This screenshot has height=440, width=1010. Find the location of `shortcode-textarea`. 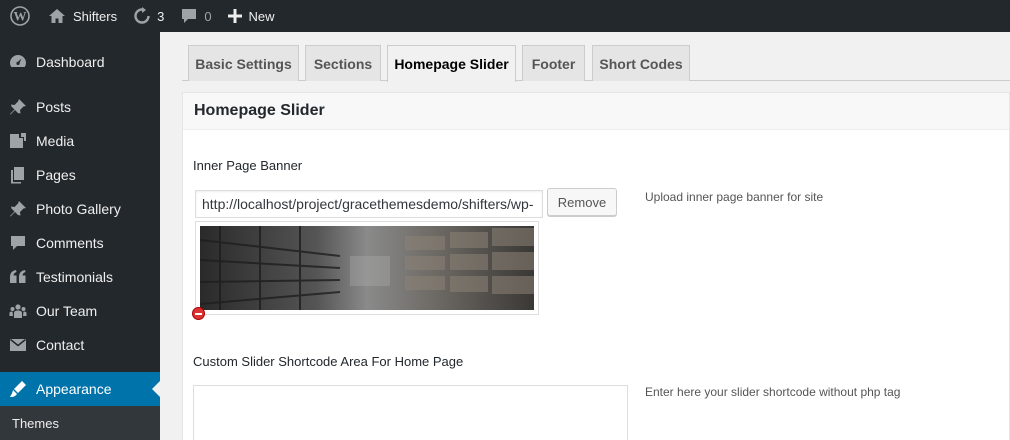

shortcode-textarea is located at coordinates (410, 412).